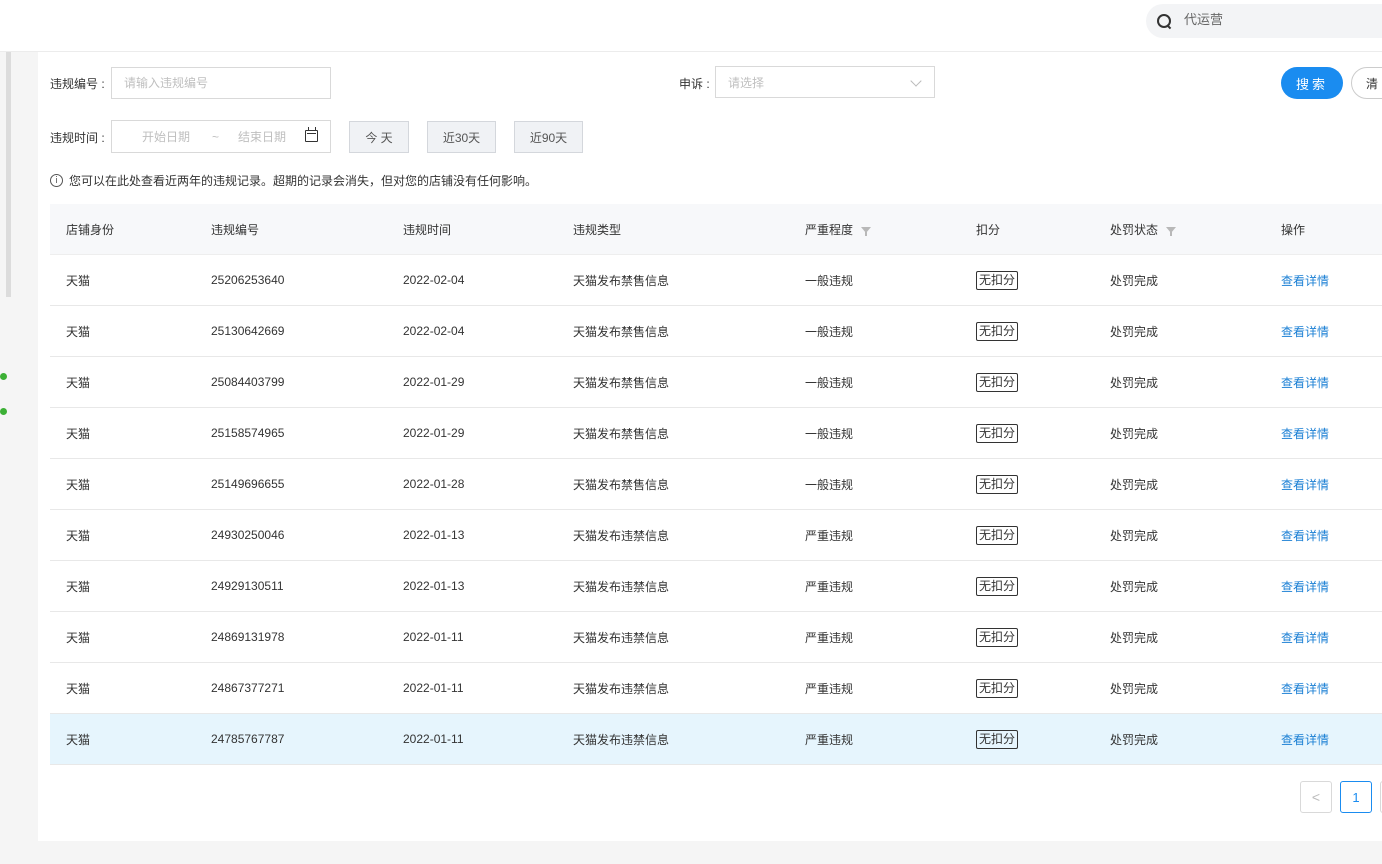 The image size is (1382, 864). What do you see at coordinates (825, 82) in the screenshot?
I see `appeal-select: 请选择` at bounding box center [825, 82].